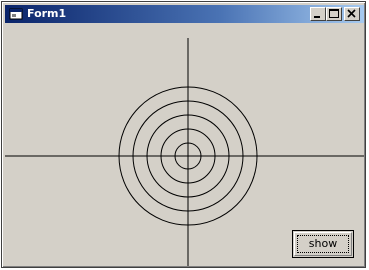 This screenshot has width=369, height=270. Describe the element at coordinates (318, 14) in the screenshot. I see `minimize-button` at that location.